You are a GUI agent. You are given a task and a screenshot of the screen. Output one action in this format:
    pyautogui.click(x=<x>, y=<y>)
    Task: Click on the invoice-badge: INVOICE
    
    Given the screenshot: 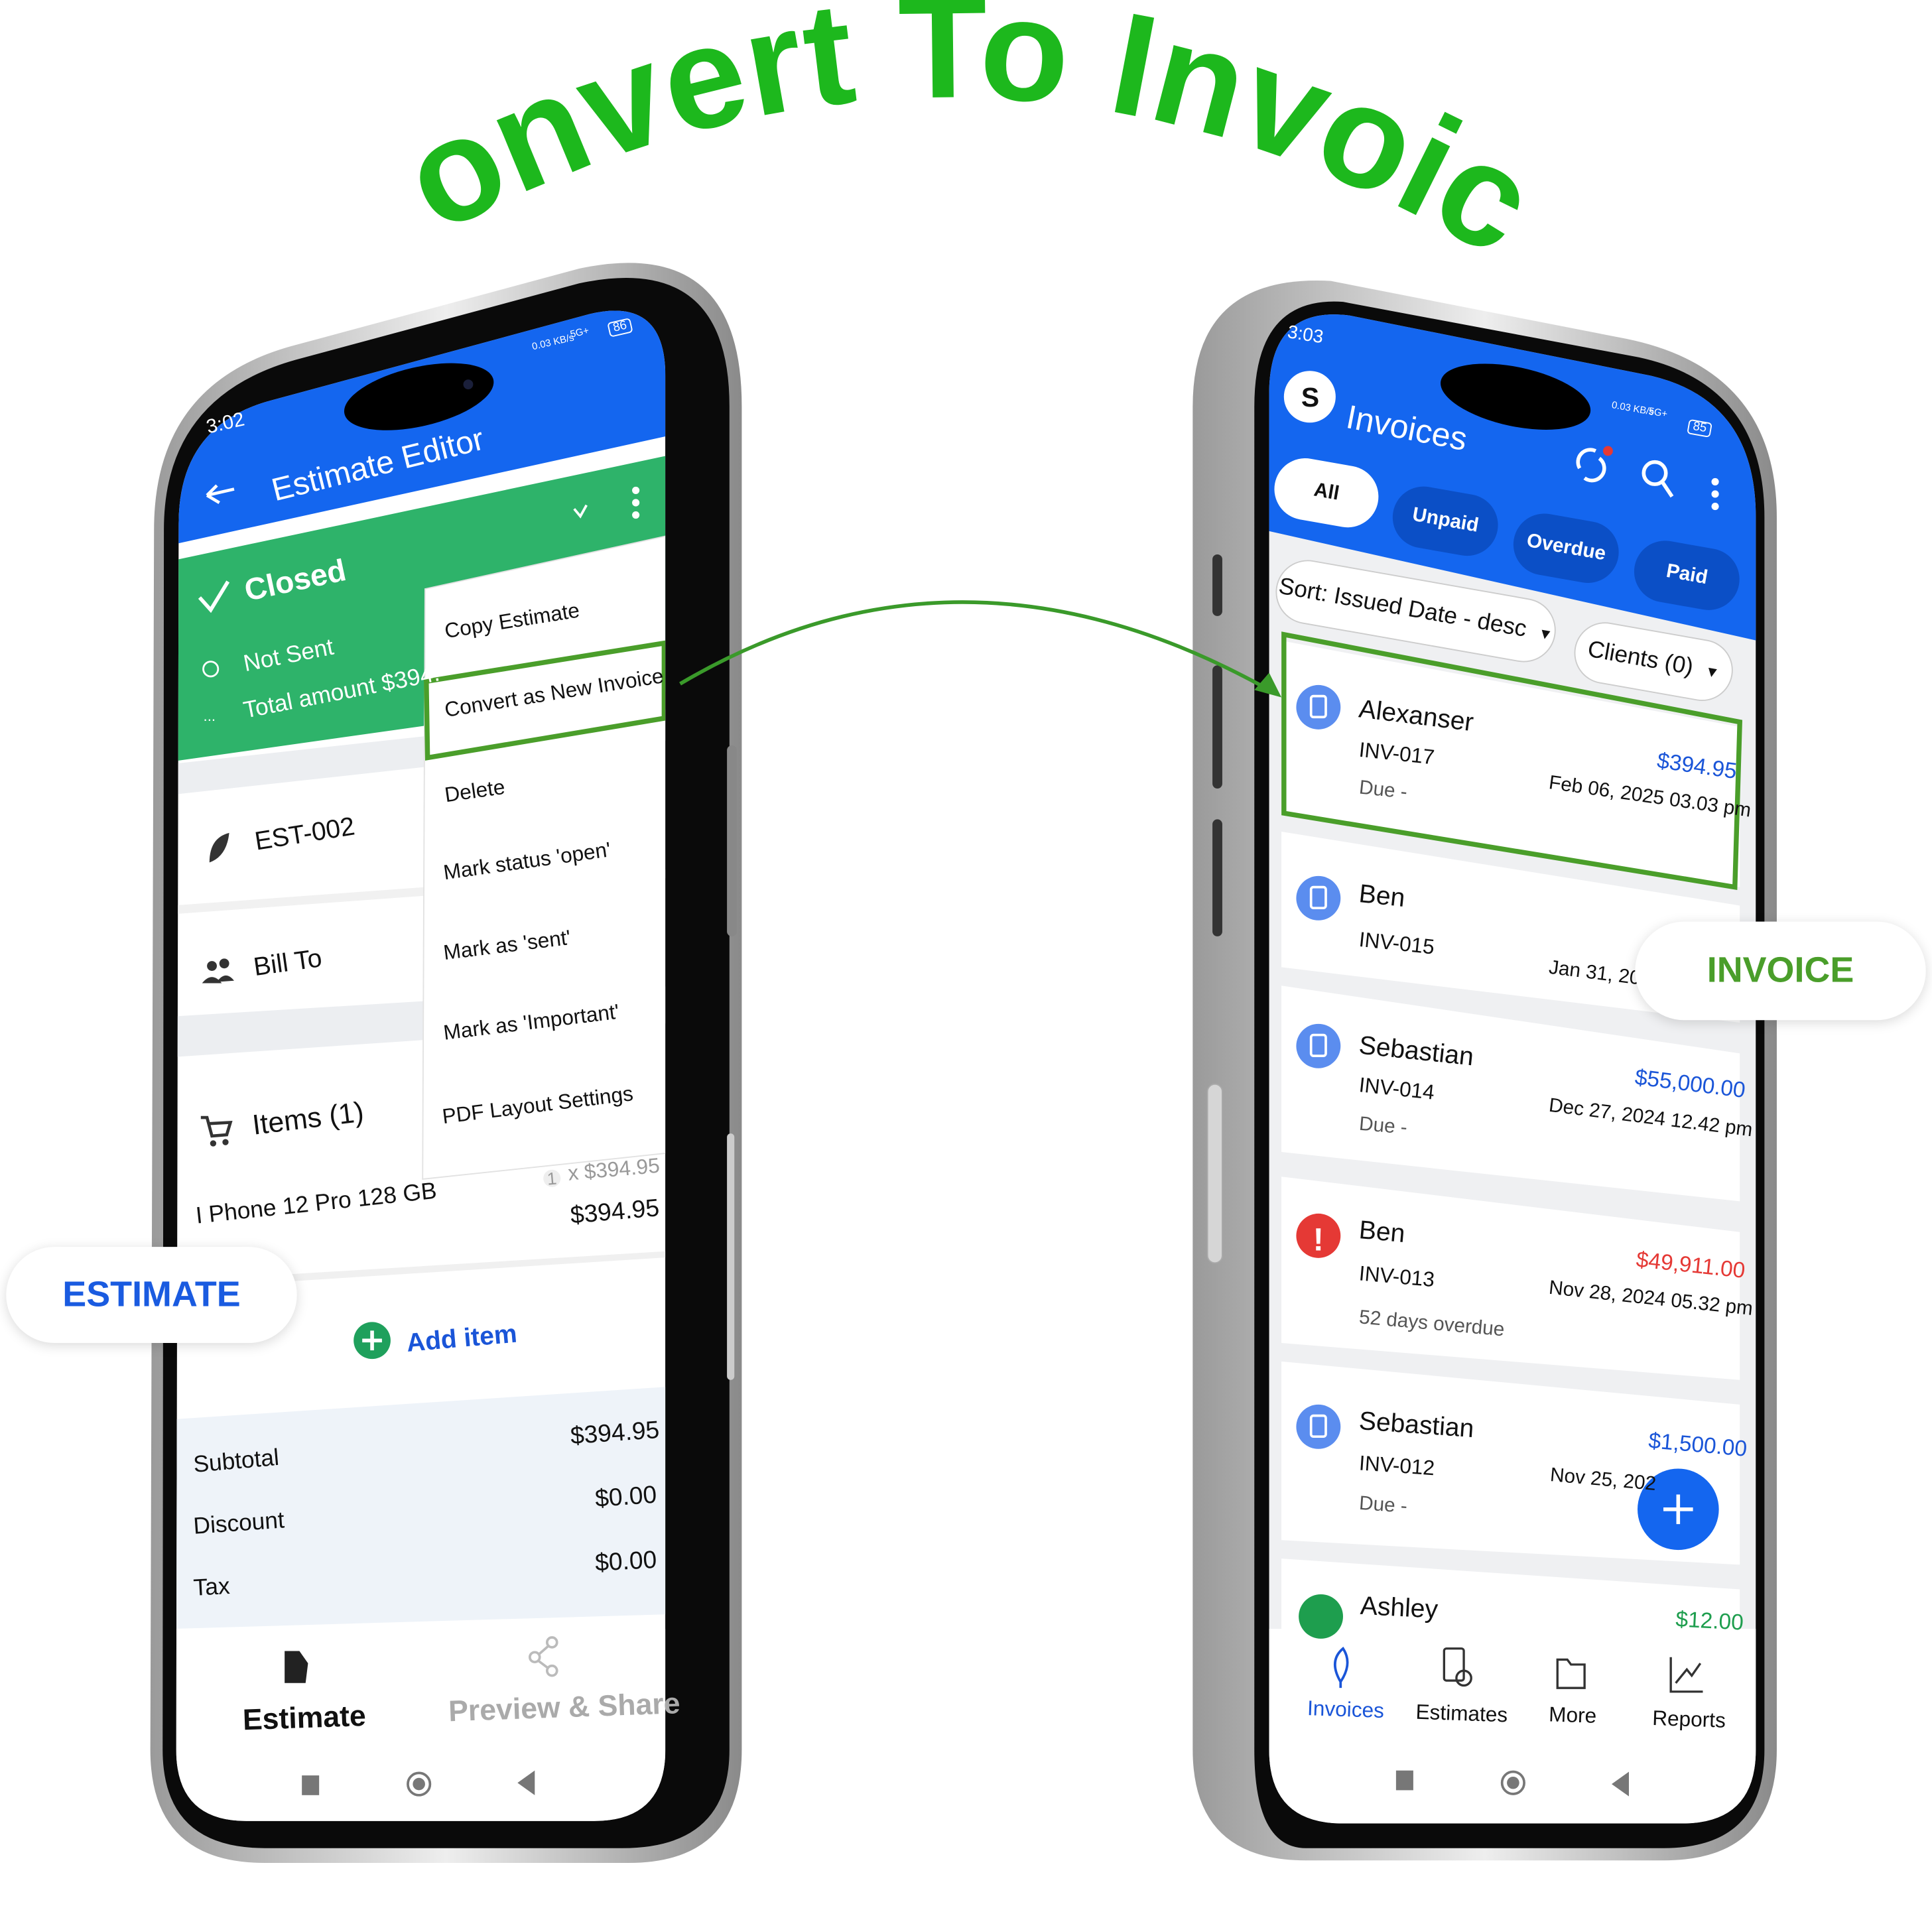 What is the action you would take?
    pyautogui.click(x=1781, y=971)
    